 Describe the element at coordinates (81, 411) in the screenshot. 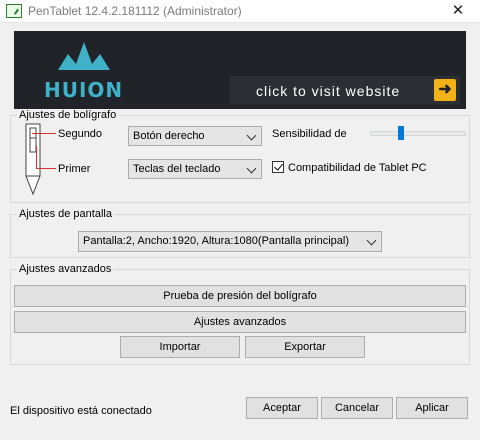

I see `connection-status: El dispositivo está conectado` at that location.